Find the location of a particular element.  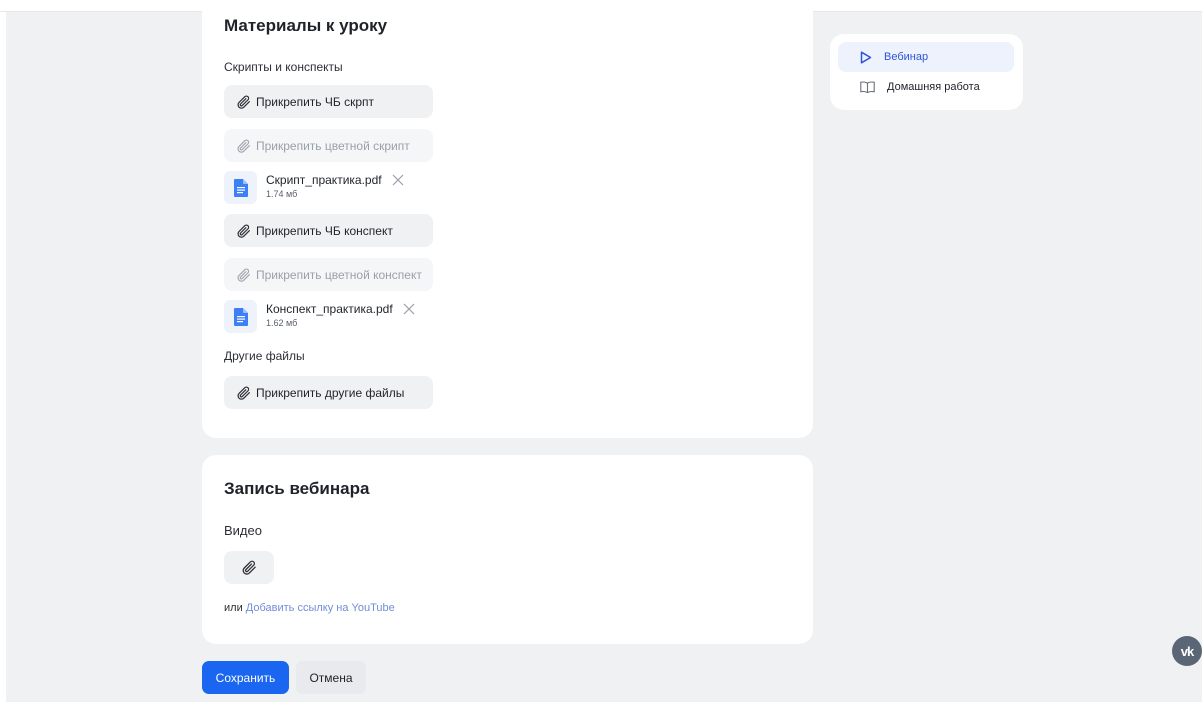

attach-bw-notes-button: Прикрепить ЧБ конспект is located at coordinates (328, 230).